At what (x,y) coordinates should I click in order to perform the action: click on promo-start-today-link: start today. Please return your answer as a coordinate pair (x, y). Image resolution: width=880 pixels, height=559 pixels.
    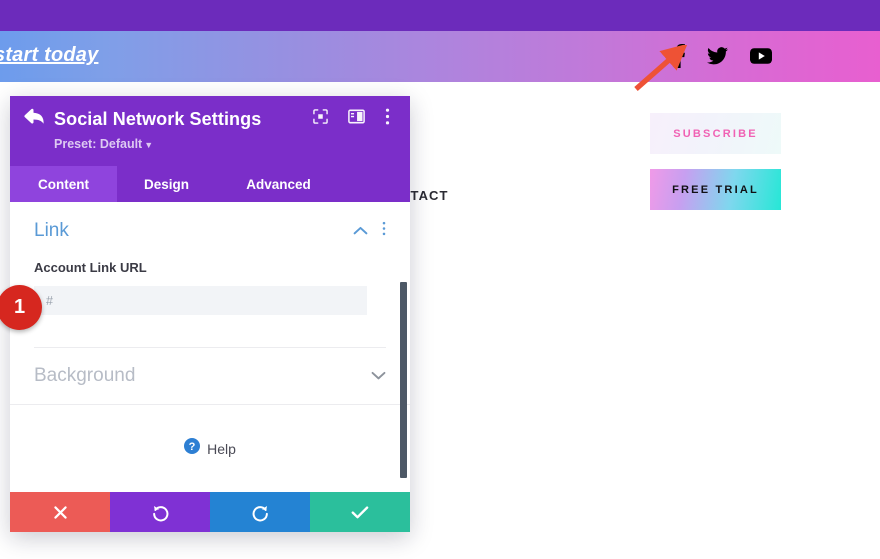
    Looking at the image, I should click on (49, 55).